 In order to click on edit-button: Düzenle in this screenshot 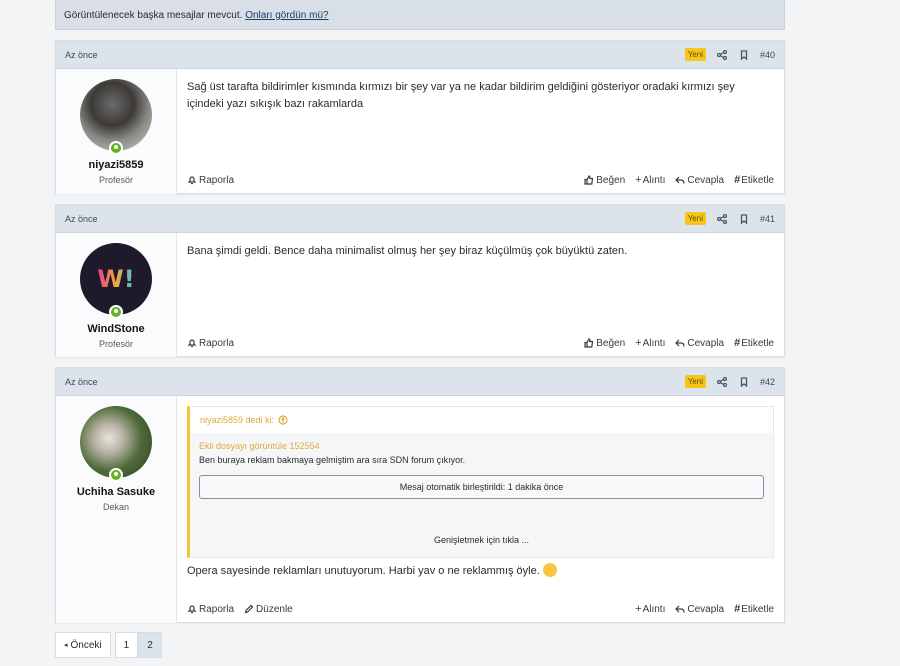, I will do `click(268, 609)`.